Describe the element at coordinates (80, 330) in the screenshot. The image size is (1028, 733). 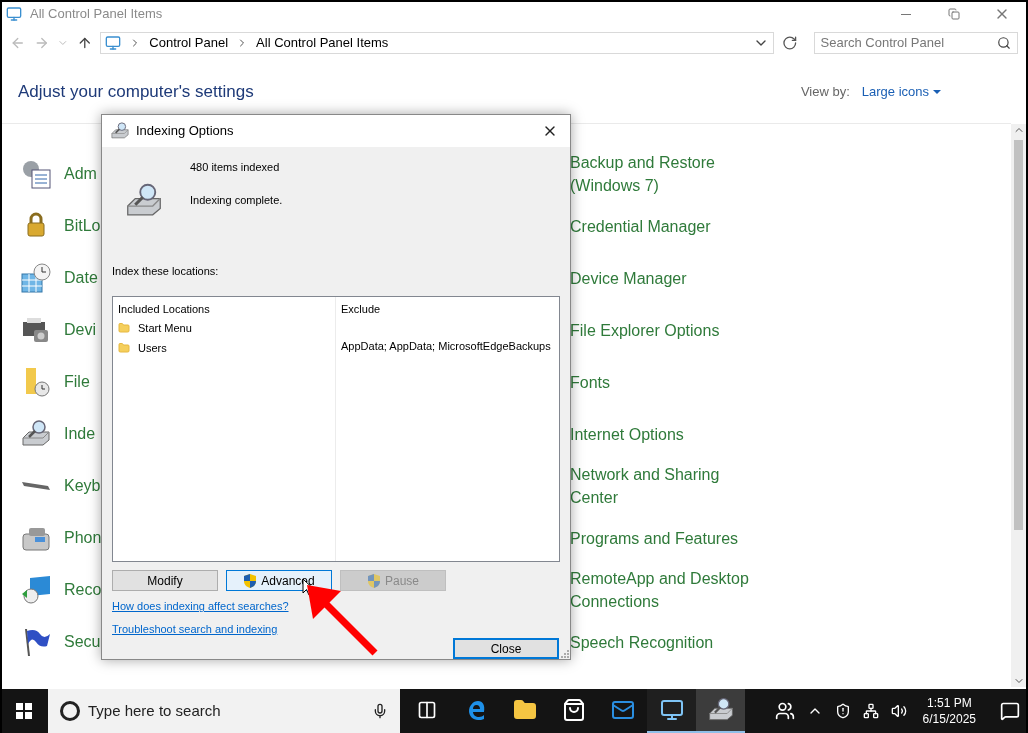
I see `control-panel-item: Devi` at that location.